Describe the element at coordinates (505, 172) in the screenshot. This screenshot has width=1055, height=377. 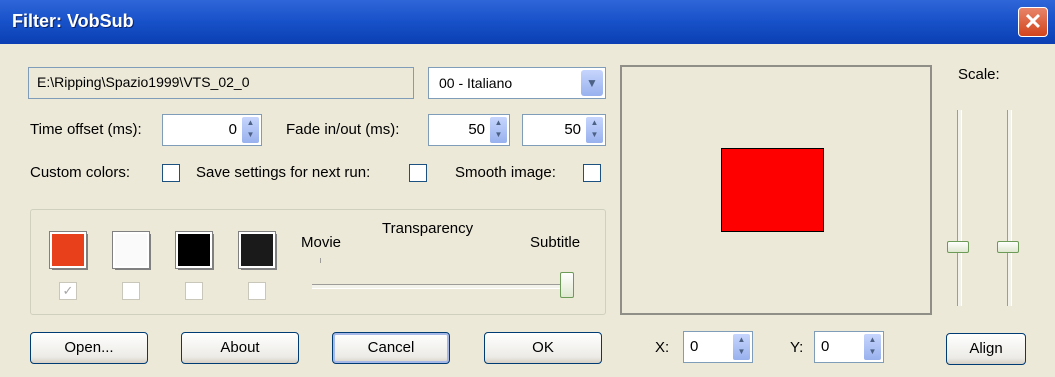
I see `smooth-image-label: Smooth image:` at that location.